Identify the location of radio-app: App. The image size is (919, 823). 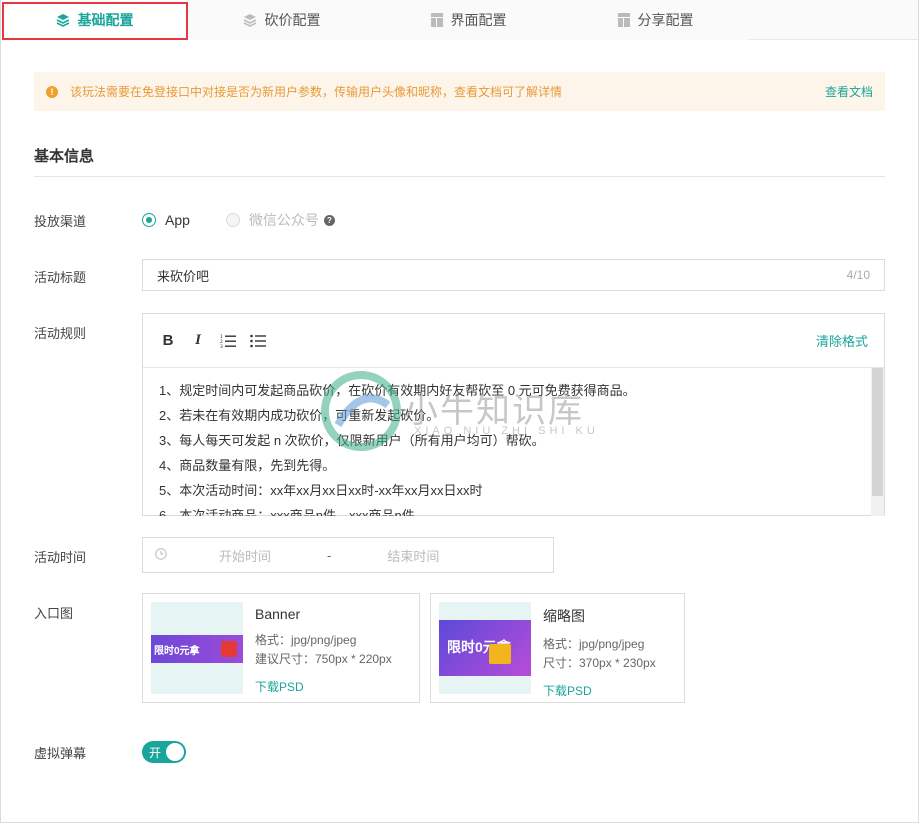
(166, 220).